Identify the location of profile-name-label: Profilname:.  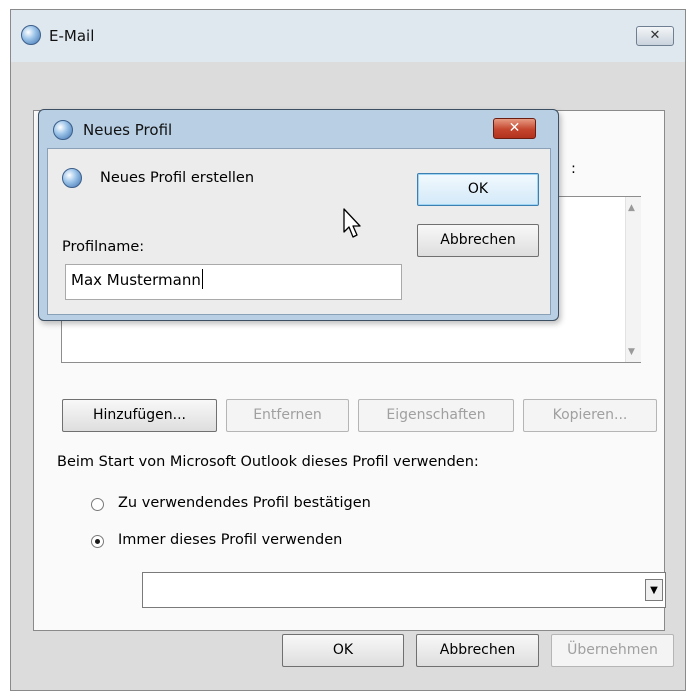
(103, 247).